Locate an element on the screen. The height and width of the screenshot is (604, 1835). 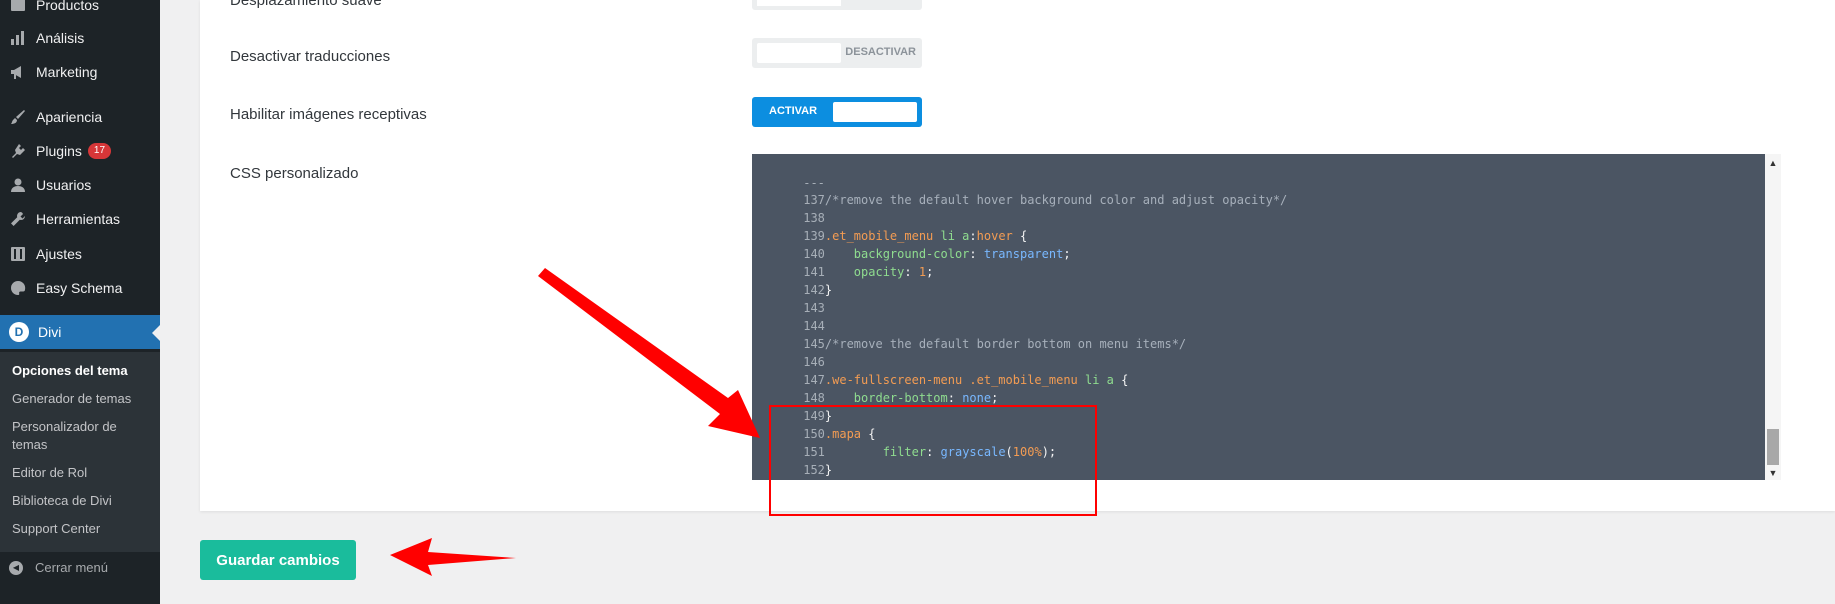
code-line: 146 is located at coordinates (814, 362).